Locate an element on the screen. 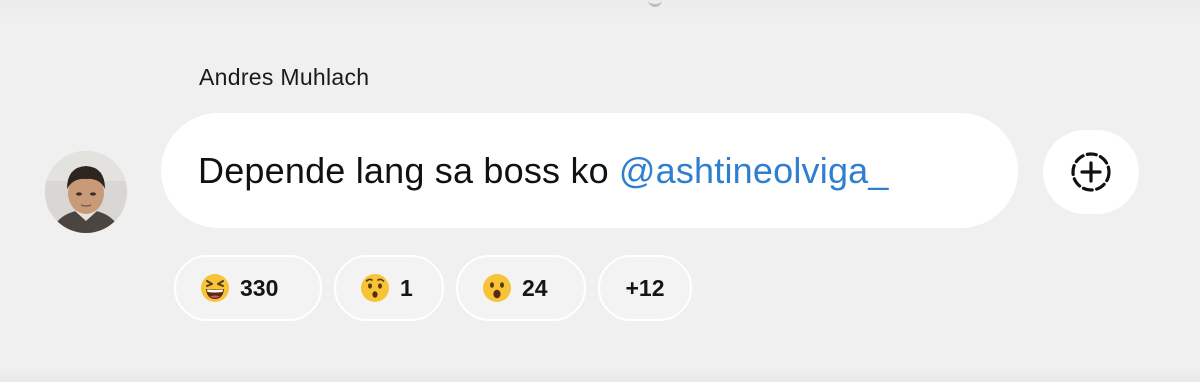 Image resolution: width=1200 pixels, height=382 pixels. top-fade is located at coordinates (600, 15).